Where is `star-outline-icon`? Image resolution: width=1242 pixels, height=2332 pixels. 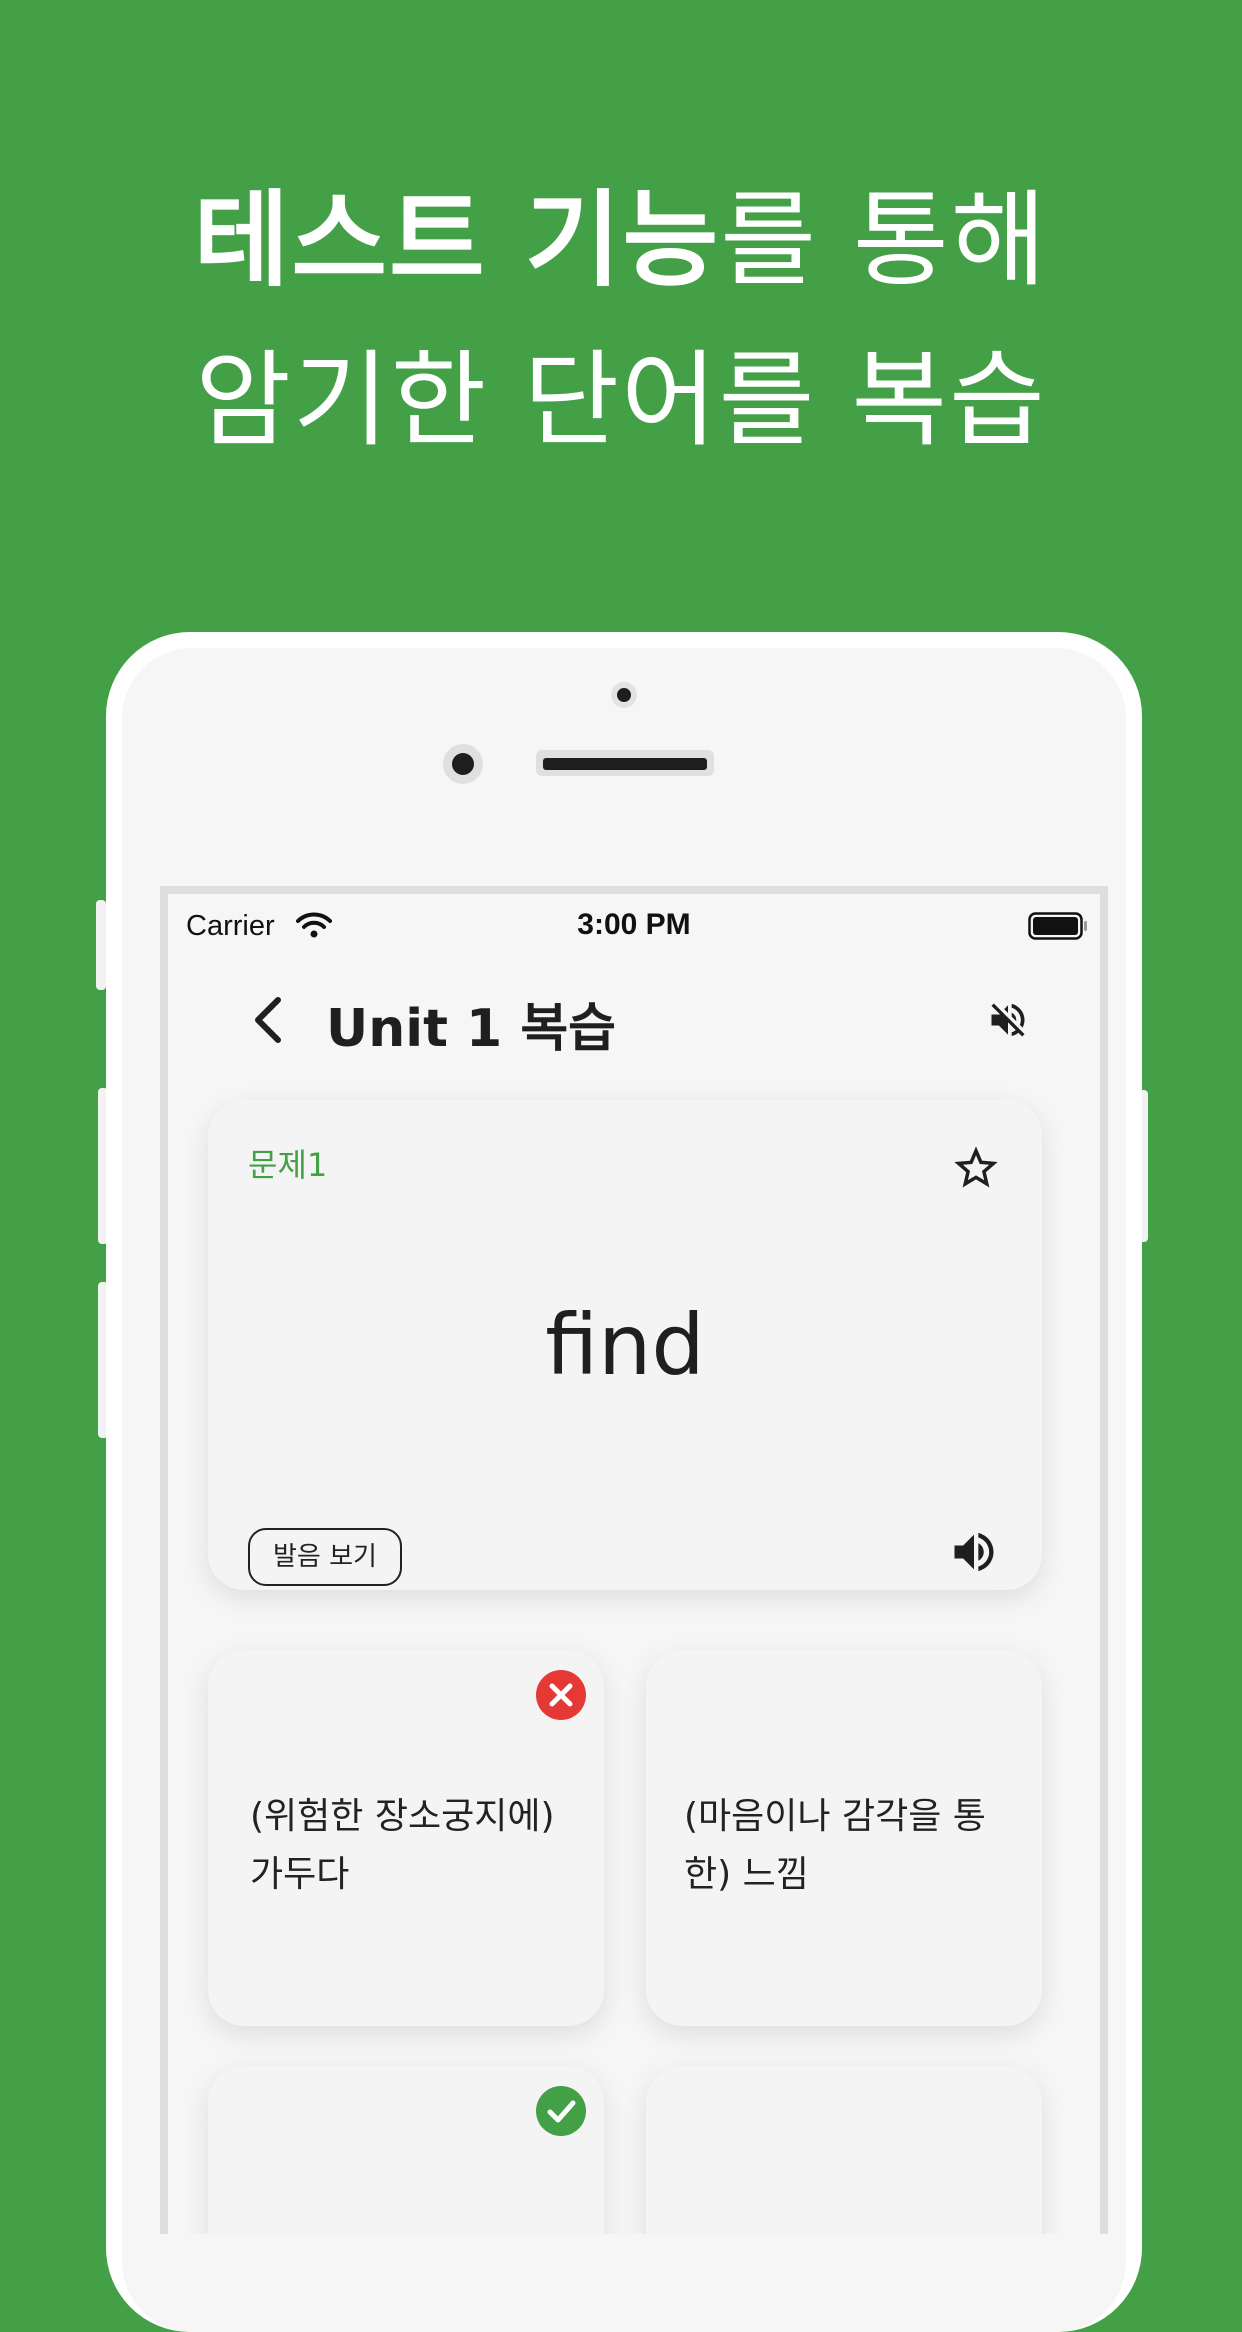
star-outline-icon is located at coordinates (976, 1167).